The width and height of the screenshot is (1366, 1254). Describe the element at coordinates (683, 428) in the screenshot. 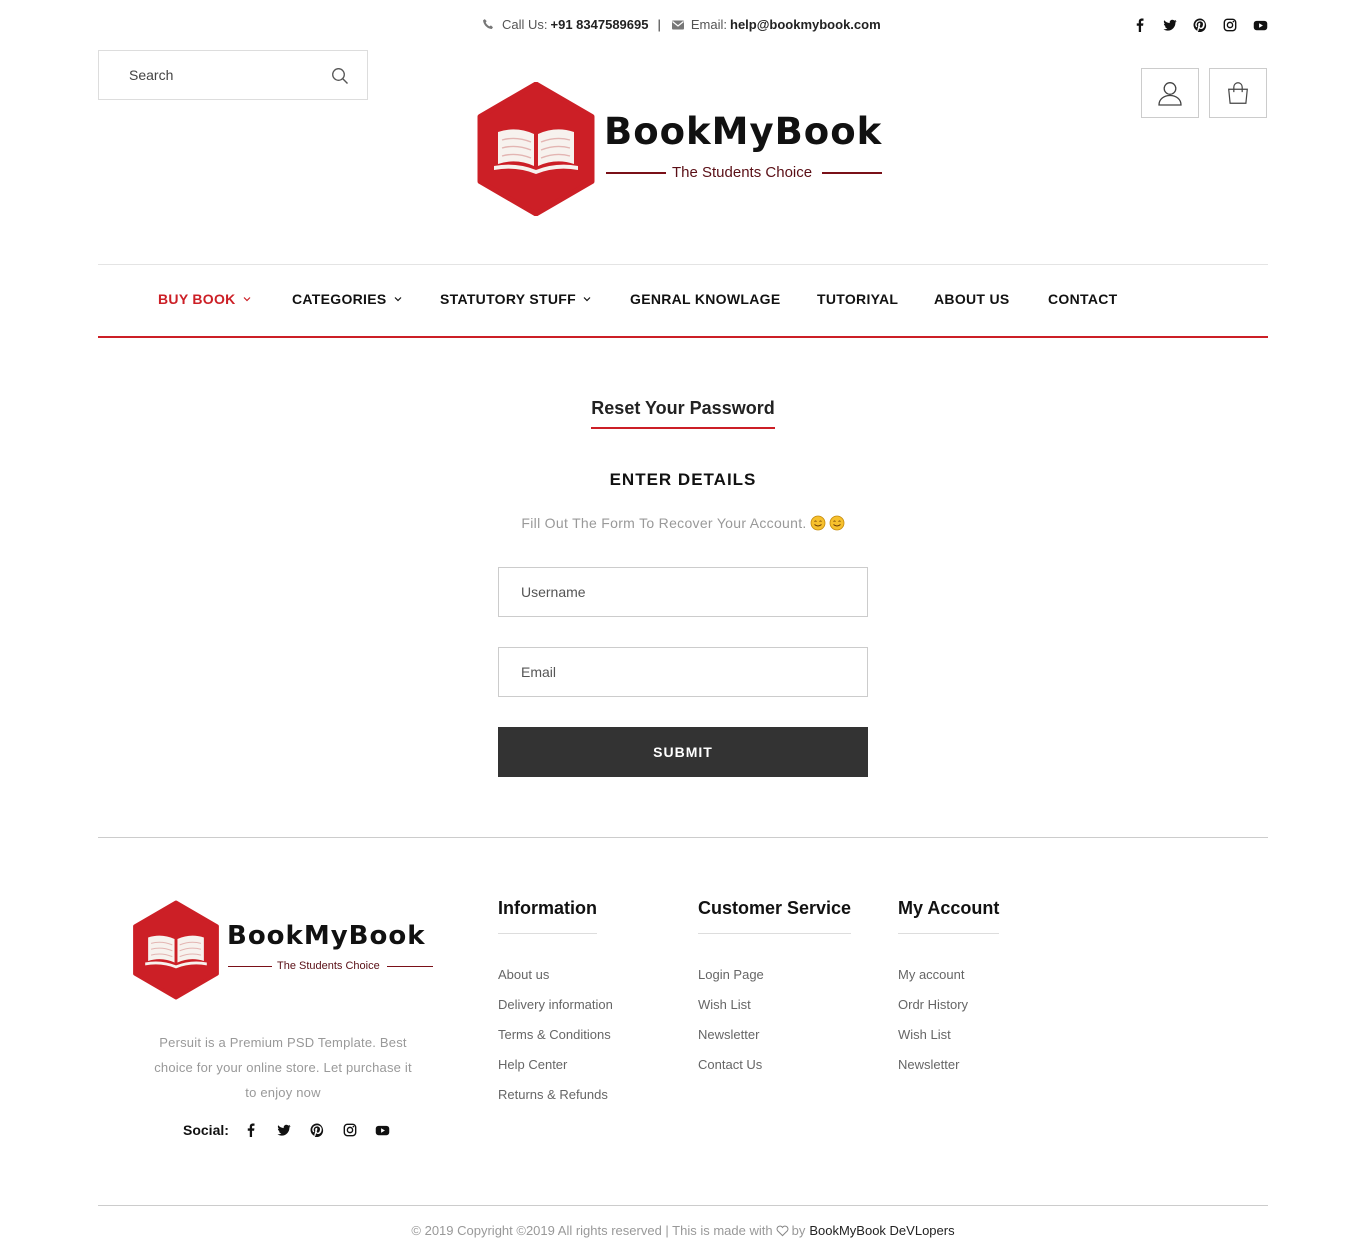

I see `title-underline` at that location.